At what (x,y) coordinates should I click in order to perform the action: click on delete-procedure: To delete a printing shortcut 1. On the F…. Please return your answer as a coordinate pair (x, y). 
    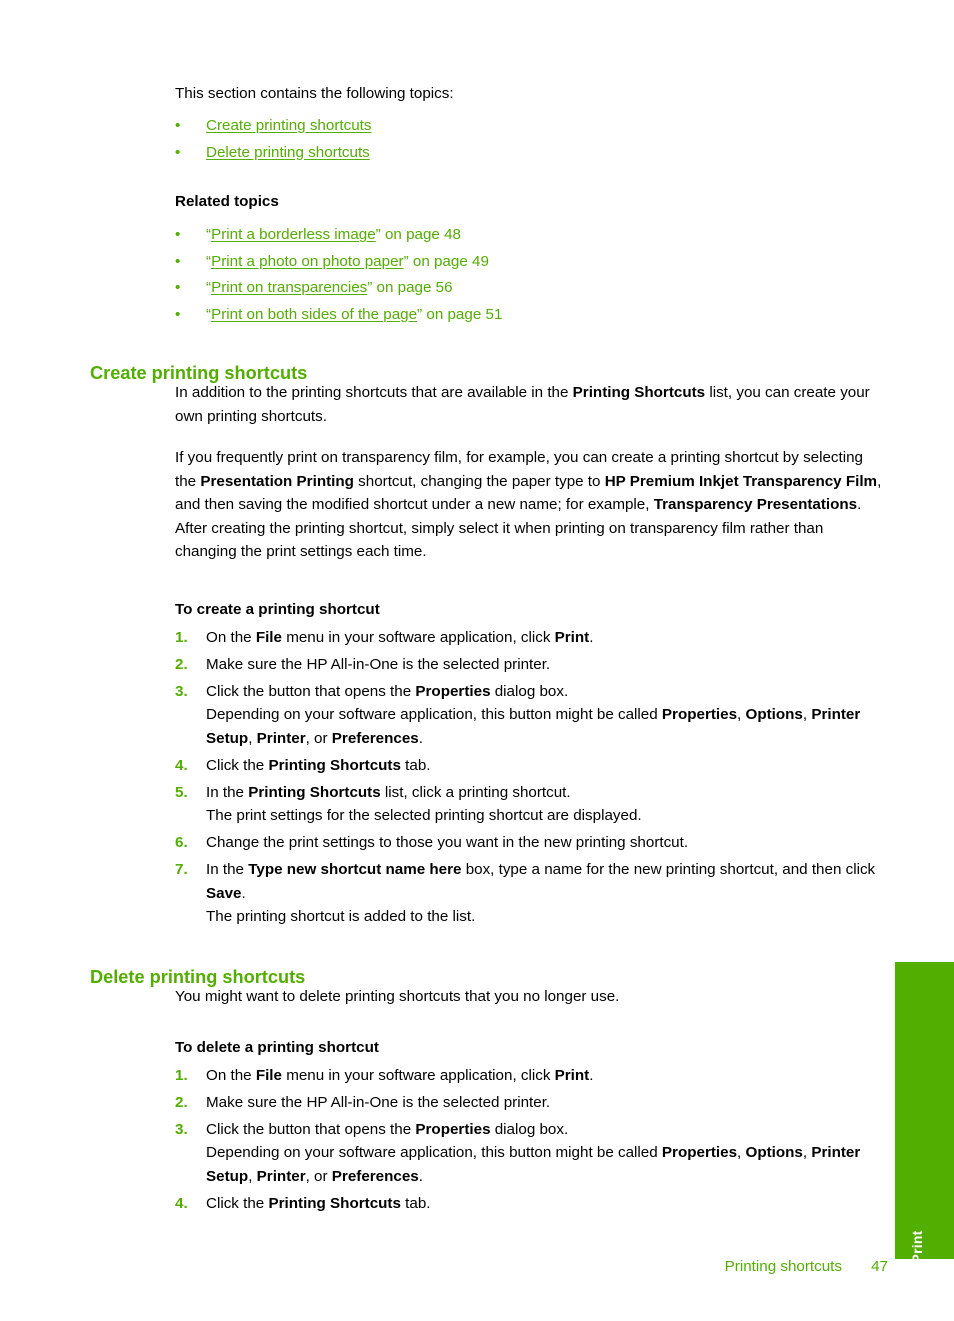
    Looking at the image, I should click on (531, 1125).